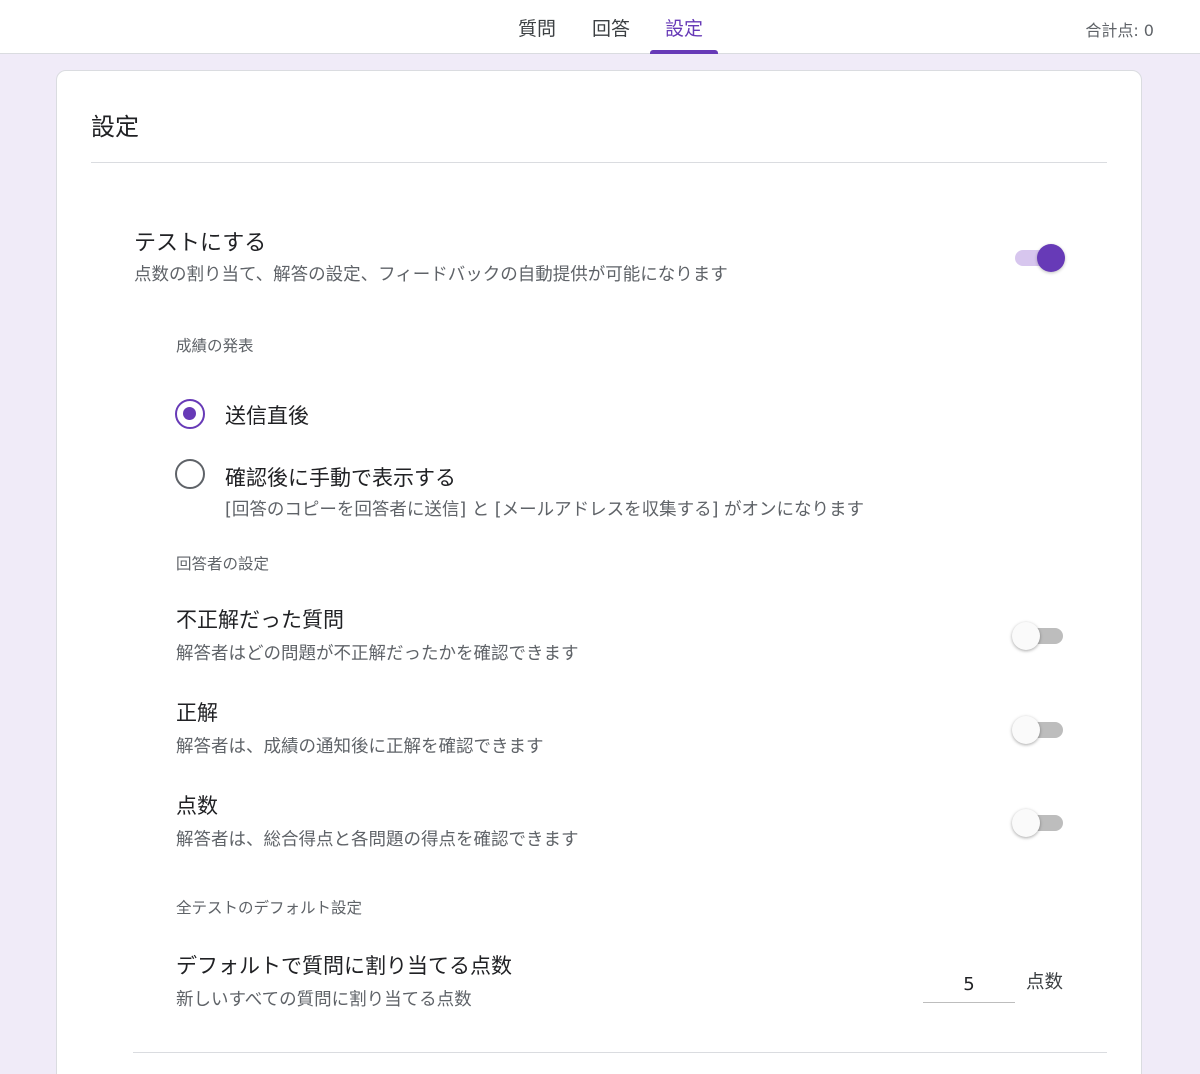  I want to click on point-values-toggle, so click(1039, 823).